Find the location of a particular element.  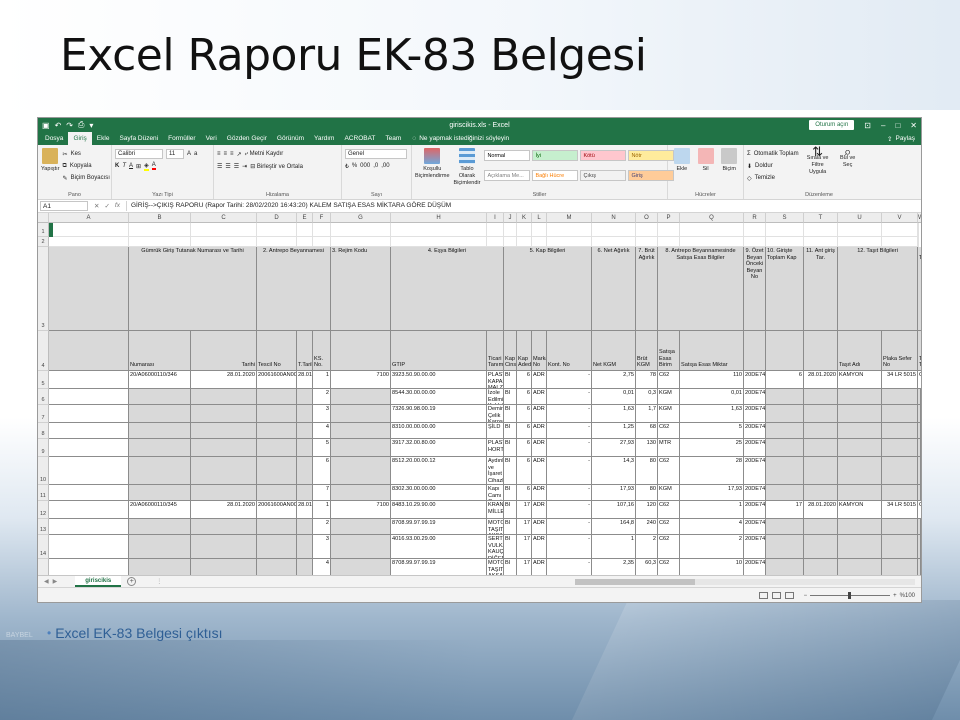

group-header-g2: 2. Antrepo Beyannamesi is located at coordinates (294, 289).